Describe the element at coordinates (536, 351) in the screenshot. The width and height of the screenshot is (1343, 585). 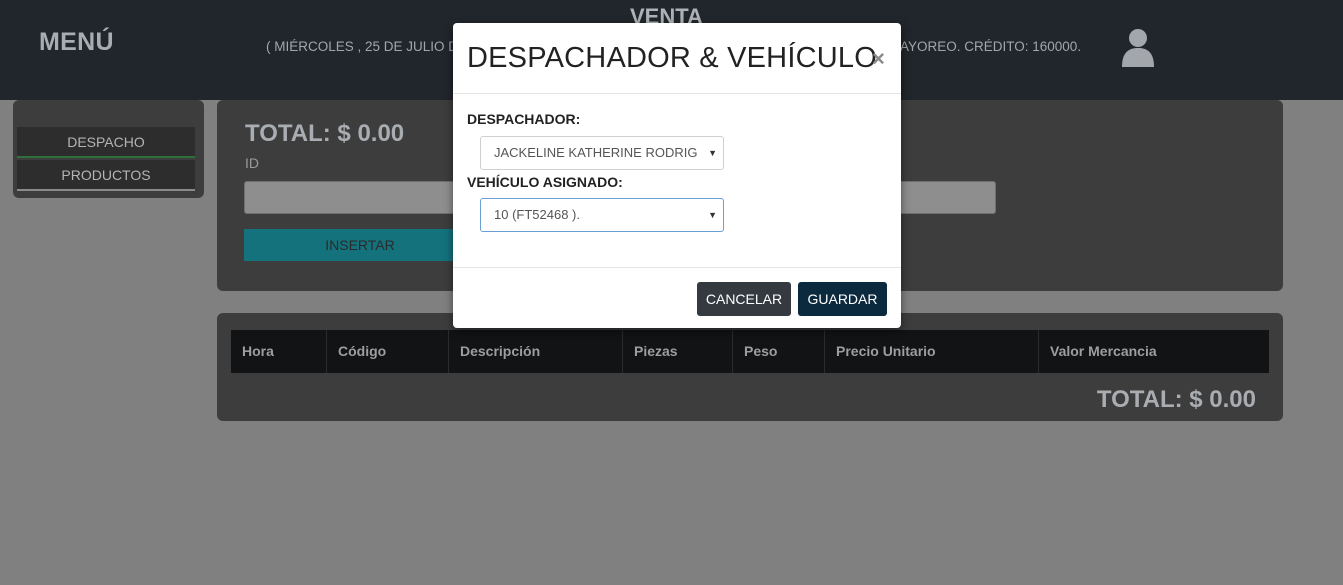
I see `column-header-descripcion: Descripción` at that location.